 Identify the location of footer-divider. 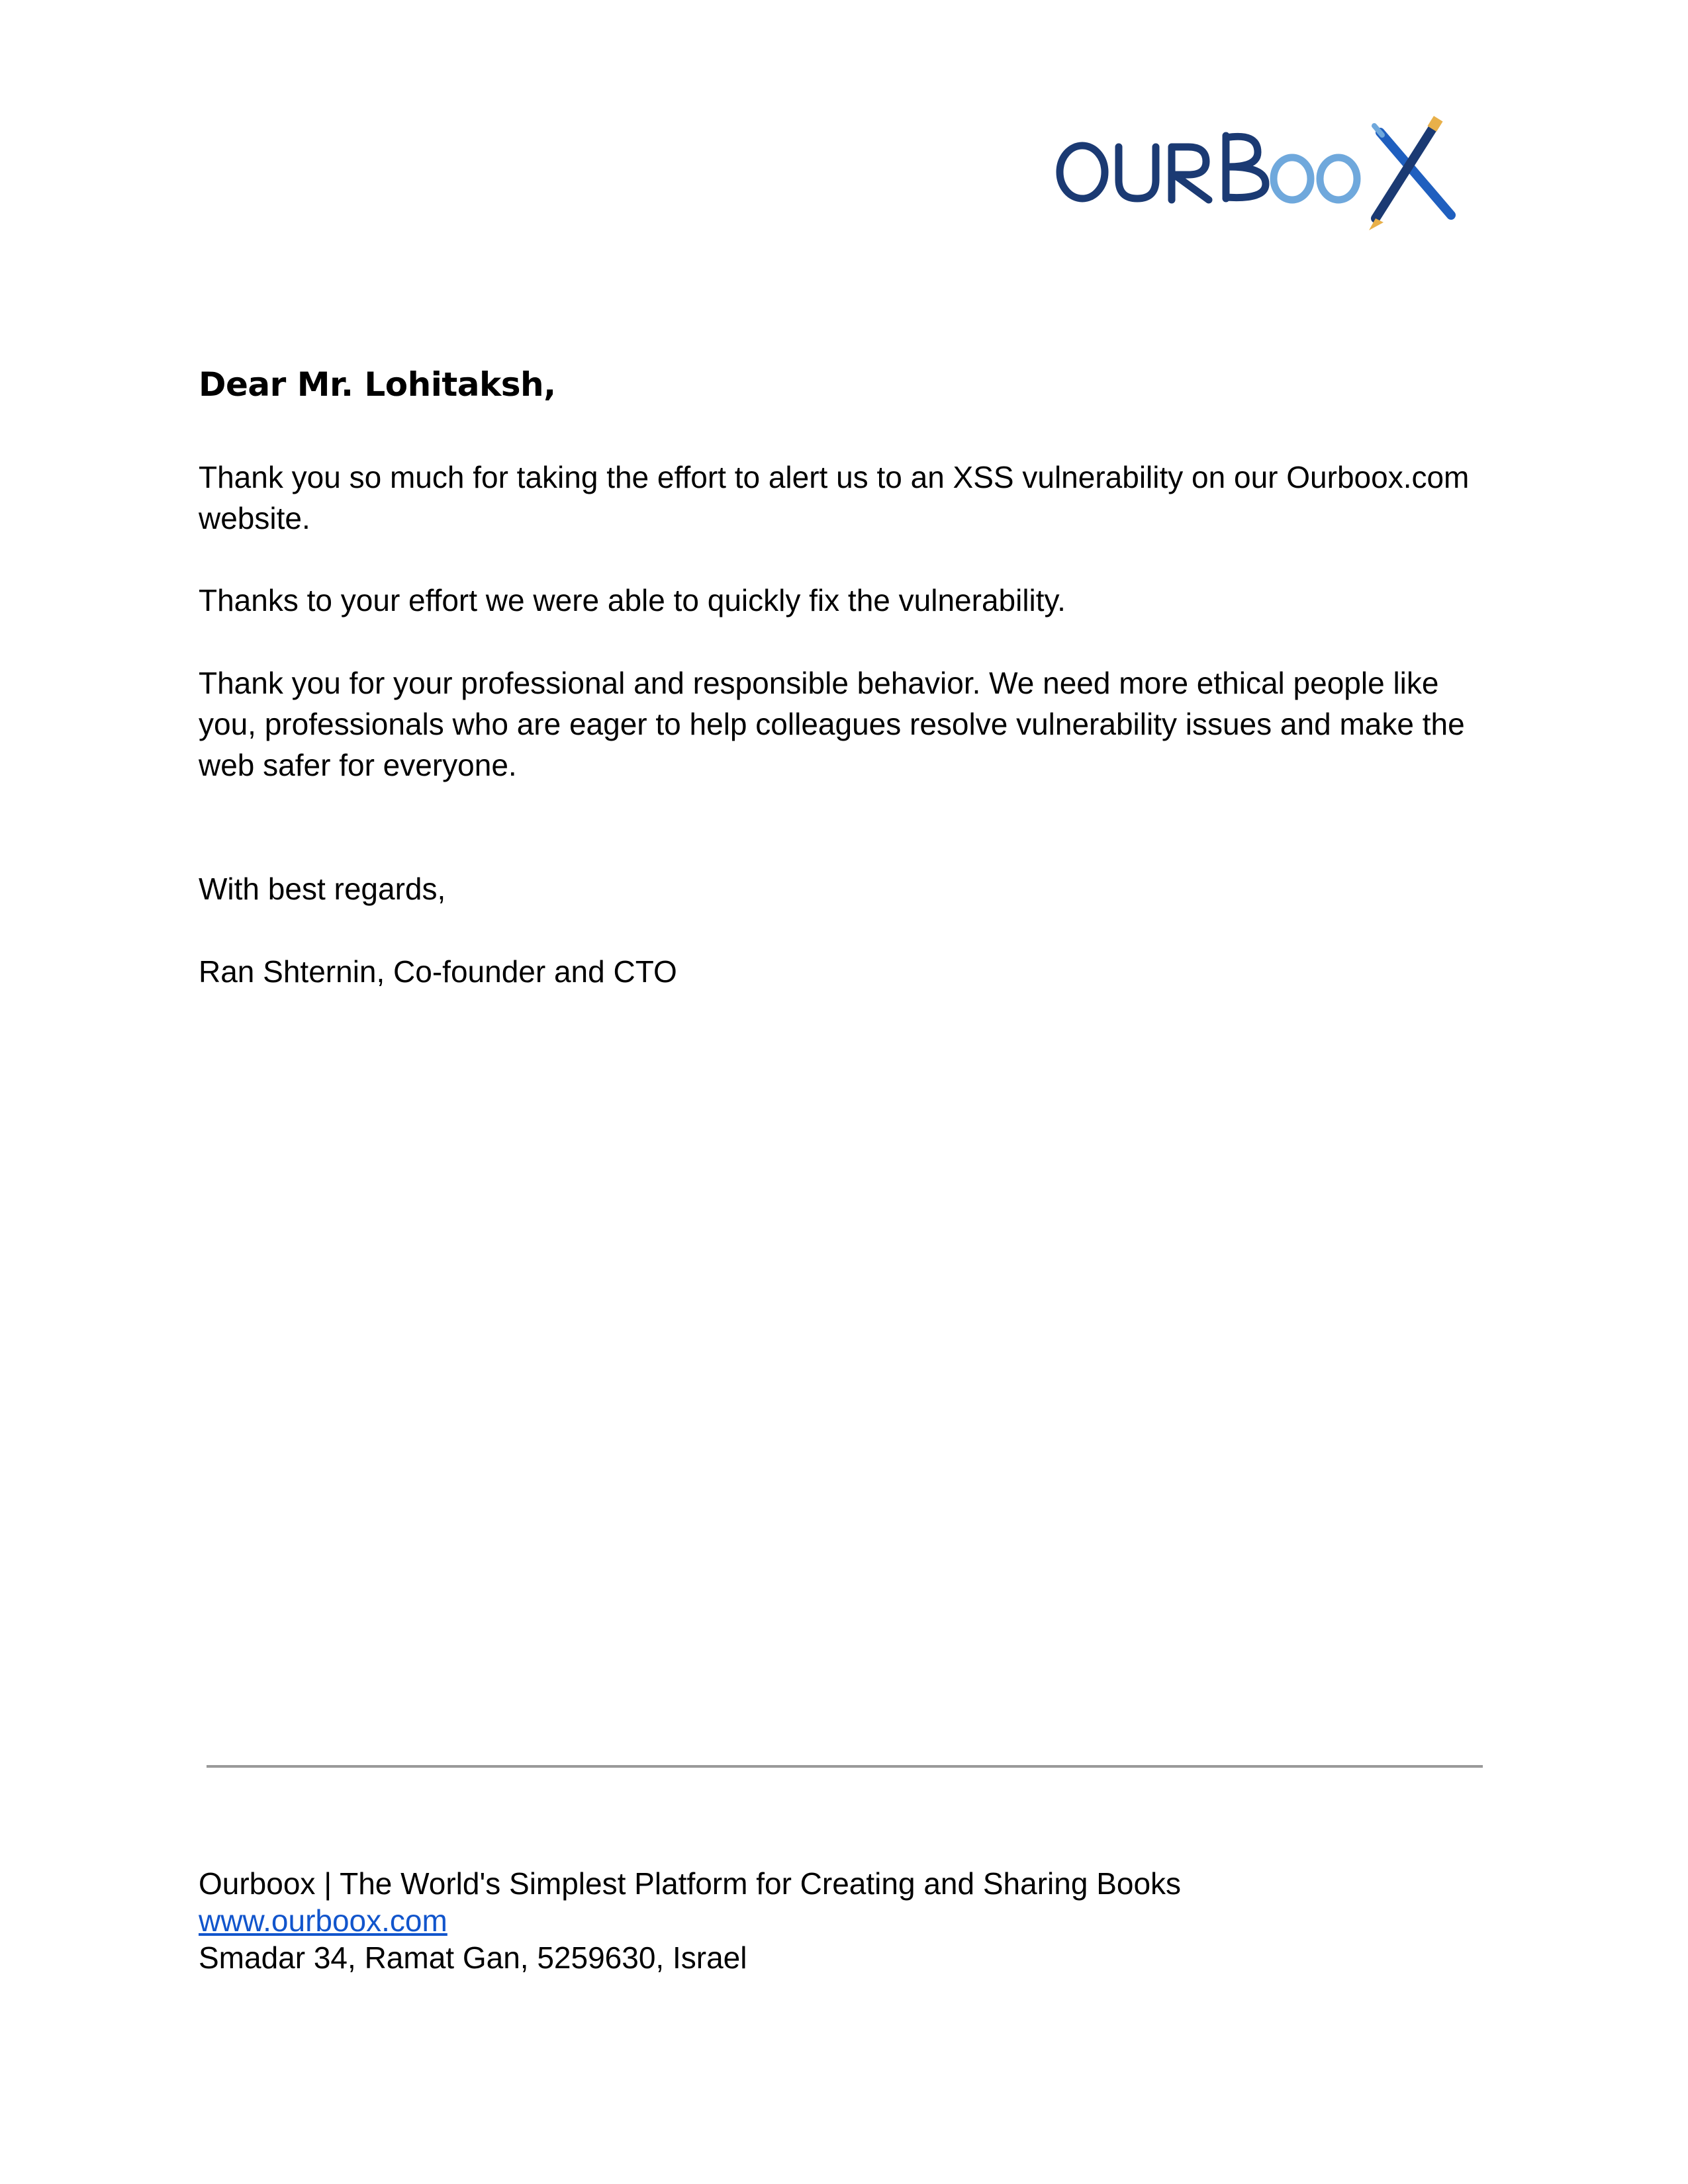
(845, 1766).